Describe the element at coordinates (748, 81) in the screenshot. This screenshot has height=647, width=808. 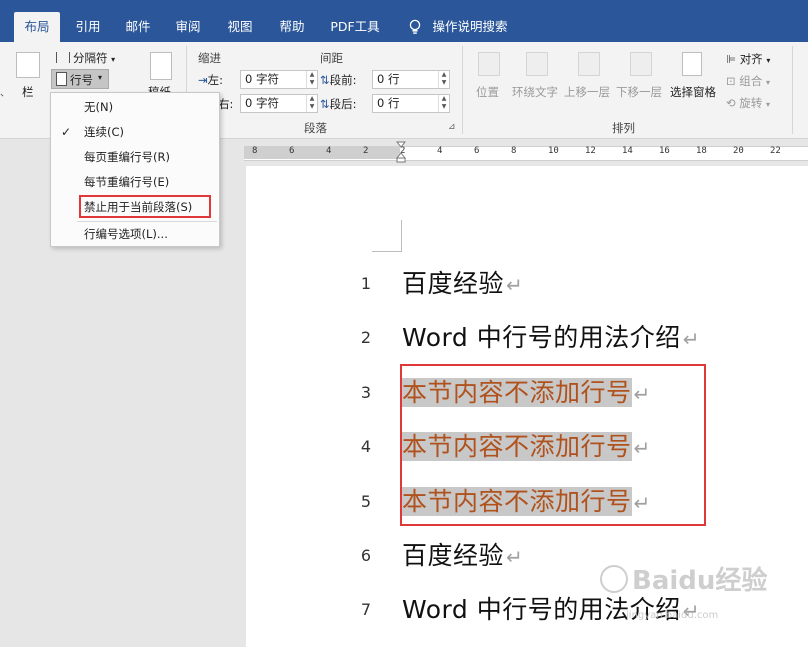
I see `group-button: ⊡ 组合 ▾` at that location.